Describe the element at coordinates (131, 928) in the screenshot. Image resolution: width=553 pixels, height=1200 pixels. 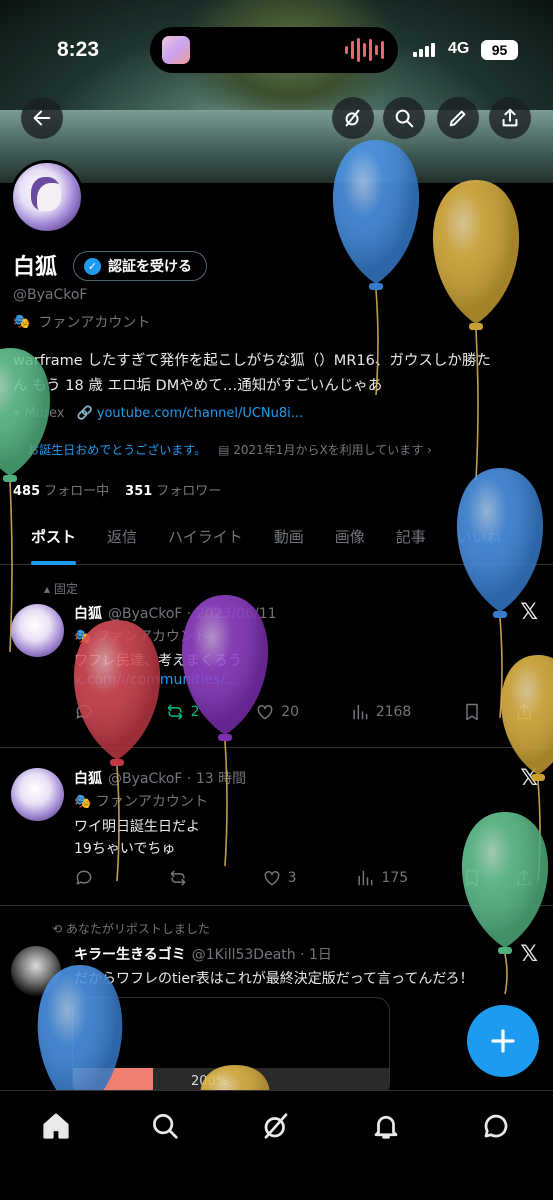
I see `repost-label: ⟲ あなたがリポストしました` at that location.